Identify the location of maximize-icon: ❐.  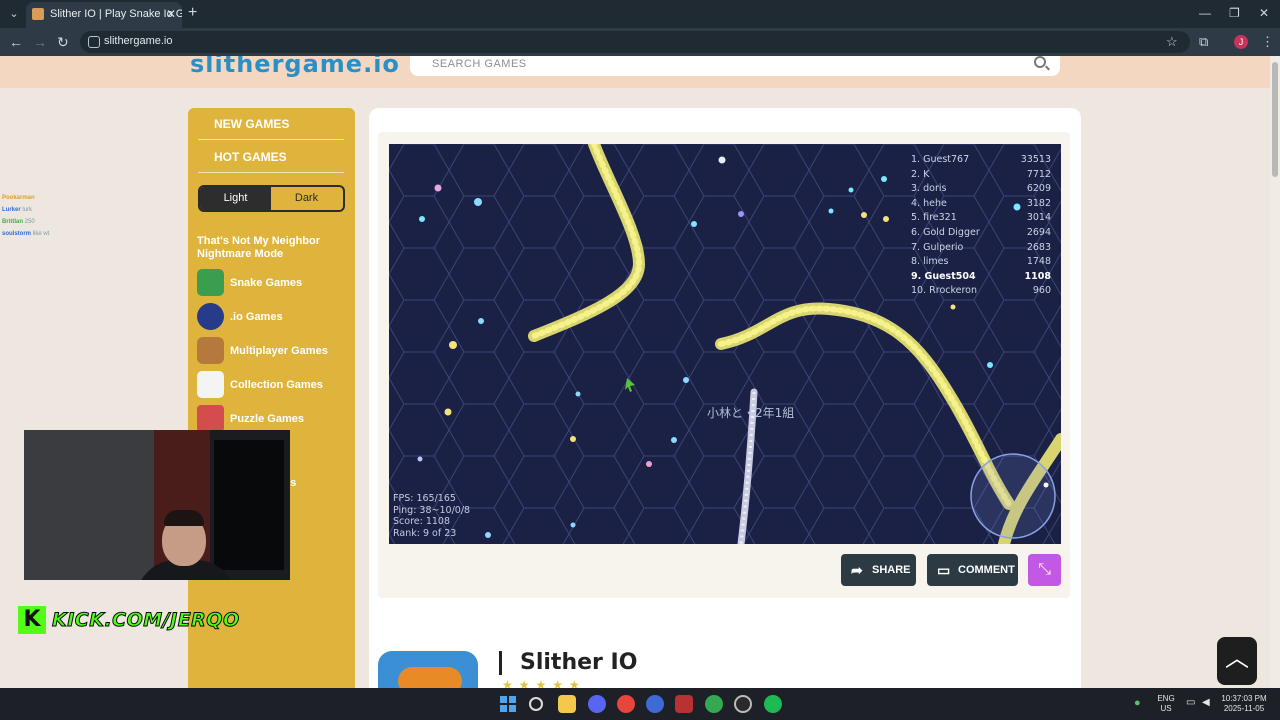
(1234, 13).